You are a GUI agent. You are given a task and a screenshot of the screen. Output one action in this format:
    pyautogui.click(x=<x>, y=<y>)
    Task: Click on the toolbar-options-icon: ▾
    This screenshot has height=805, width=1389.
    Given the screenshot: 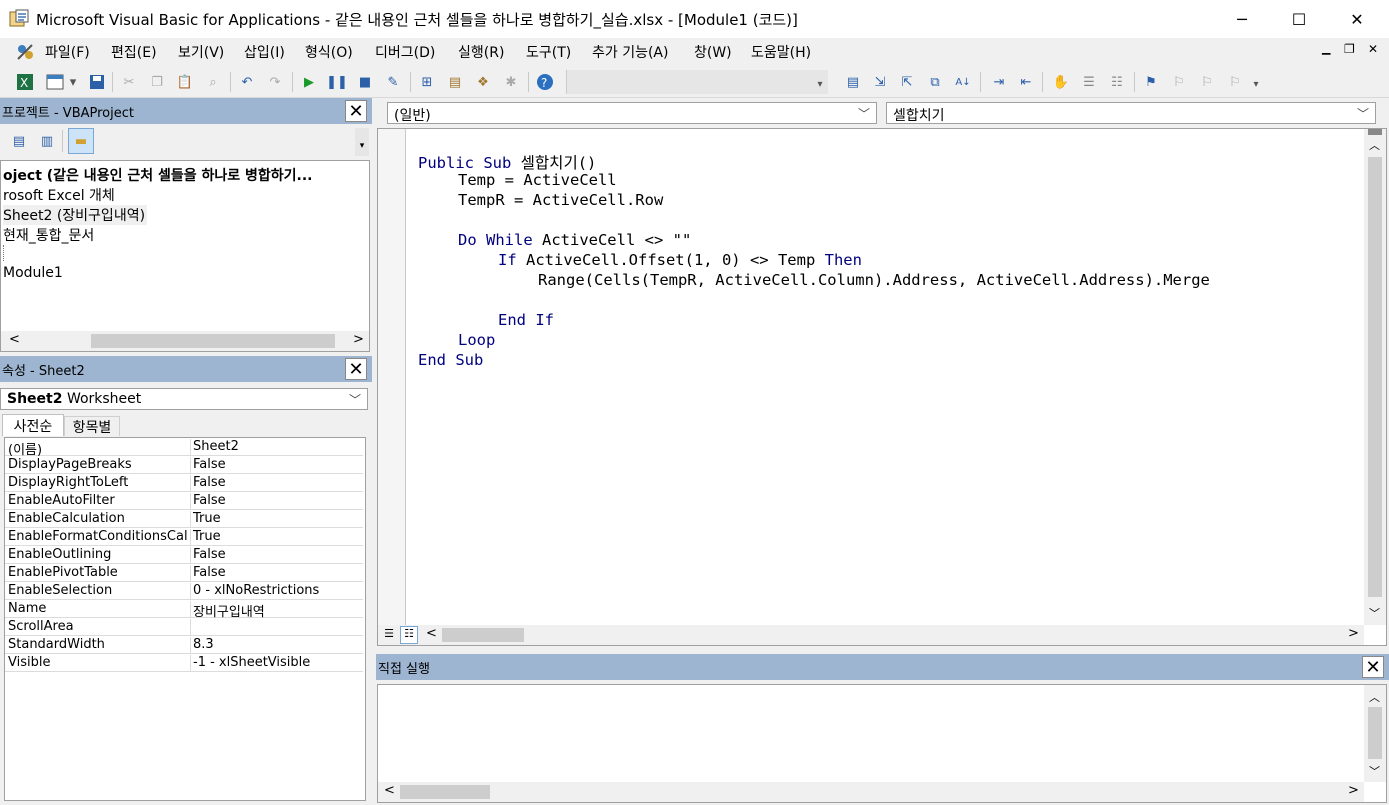 What is the action you would take?
    pyautogui.click(x=820, y=84)
    